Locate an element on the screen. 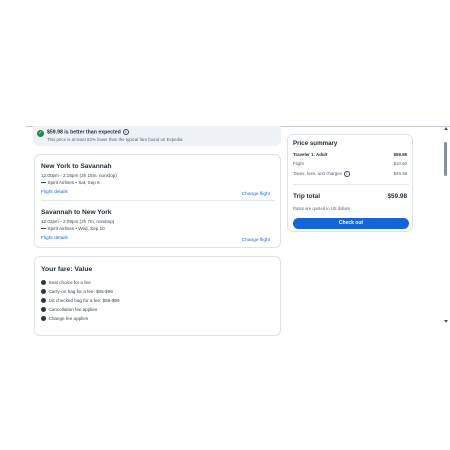 The image size is (450, 450). flight-airline-return: Spirit Airlines • Wed, Sep 10 is located at coordinates (73, 228).